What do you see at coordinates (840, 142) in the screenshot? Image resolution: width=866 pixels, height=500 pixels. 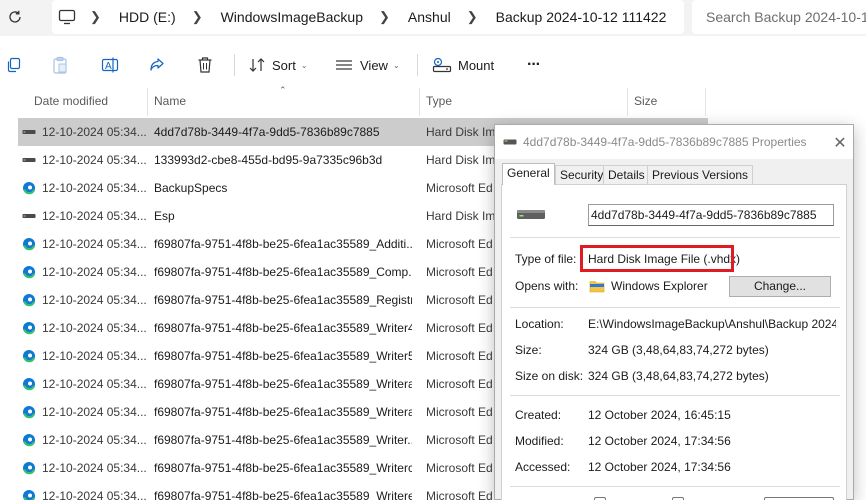 I see `close-icon: ✕` at bounding box center [840, 142].